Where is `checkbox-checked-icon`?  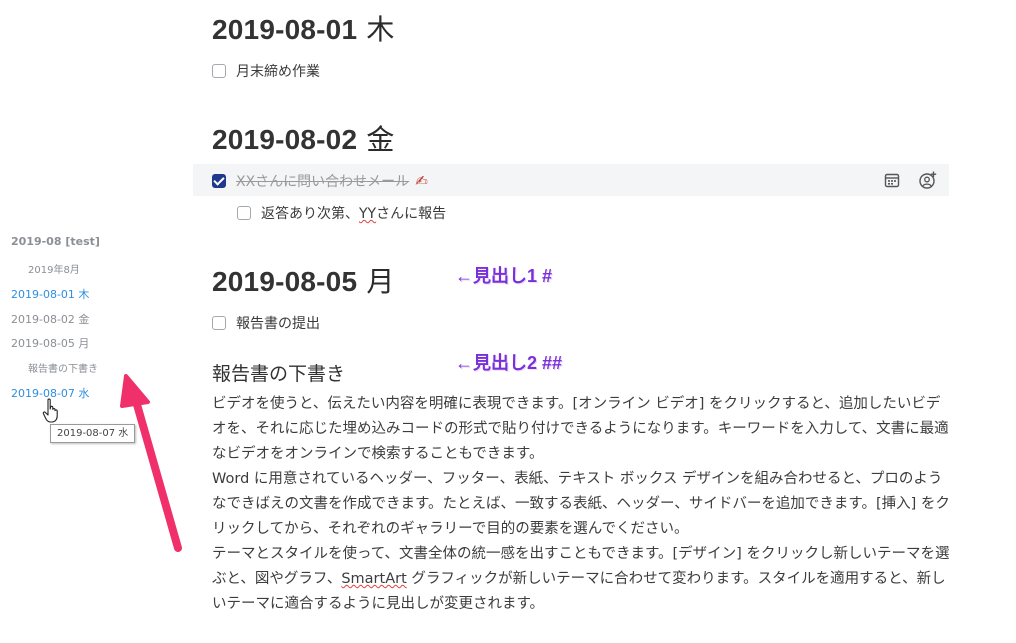 checkbox-checked-icon is located at coordinates (219, 181).